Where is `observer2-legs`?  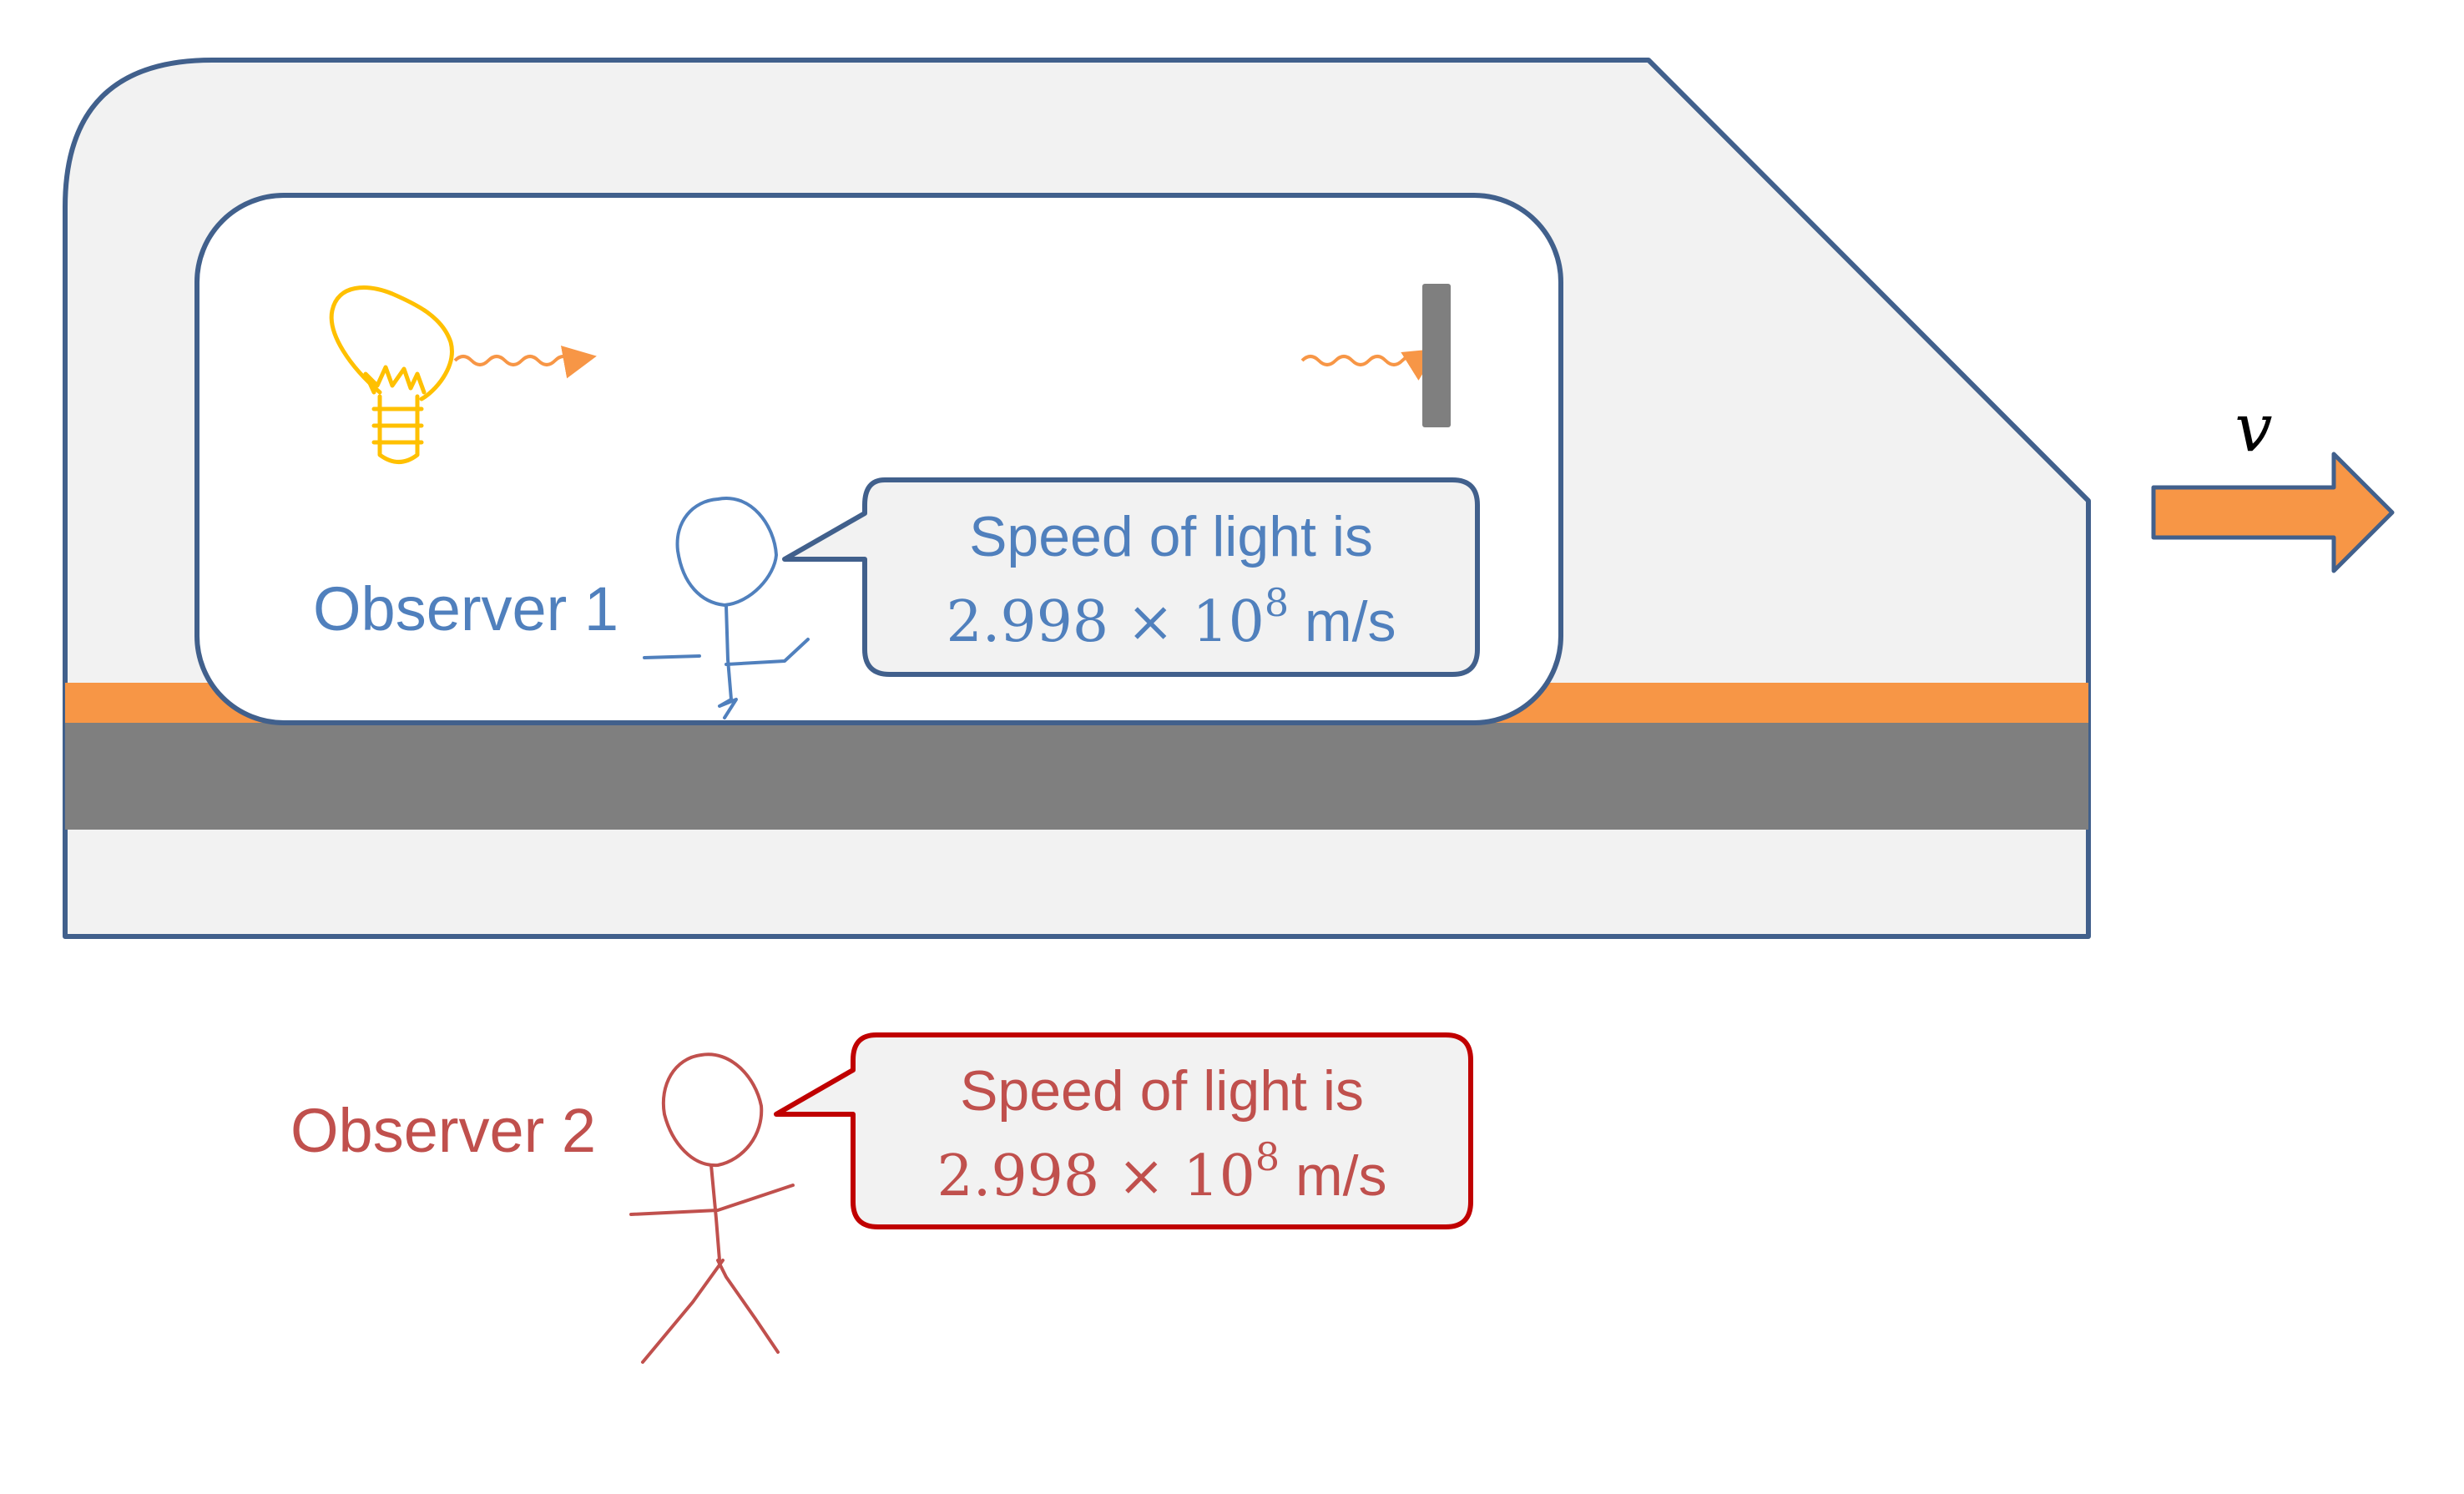
observer2-legs is located at coordinates (710, 1311).